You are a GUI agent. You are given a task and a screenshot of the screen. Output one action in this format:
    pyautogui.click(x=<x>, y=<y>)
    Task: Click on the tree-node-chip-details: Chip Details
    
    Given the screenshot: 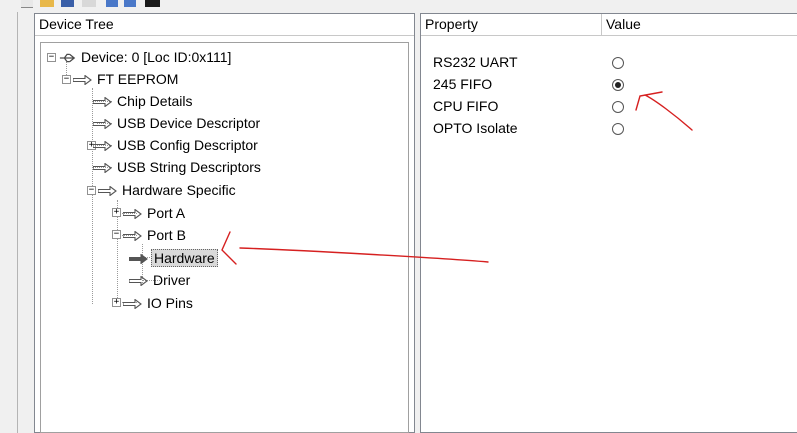 What is the action you would take?
    pyautogui.click(x=143, y=101)
    